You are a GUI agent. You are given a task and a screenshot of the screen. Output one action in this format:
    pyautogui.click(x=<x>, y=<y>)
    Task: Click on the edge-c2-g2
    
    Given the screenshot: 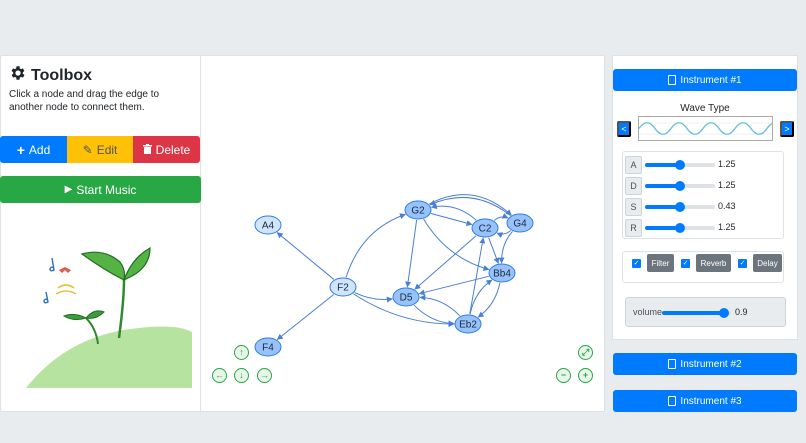 What is the action you would take?
    pyautogui.click(x=453, y=212)
    